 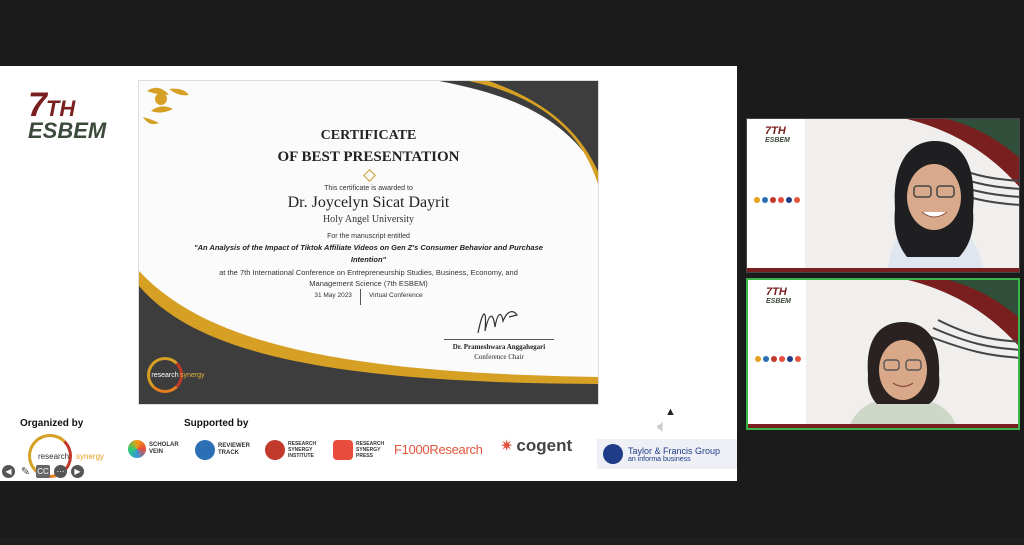 What do you see at coordinates (275, 450) in the screenshot?
I see `rs-logo-icon` at bounding box center [275, 450].